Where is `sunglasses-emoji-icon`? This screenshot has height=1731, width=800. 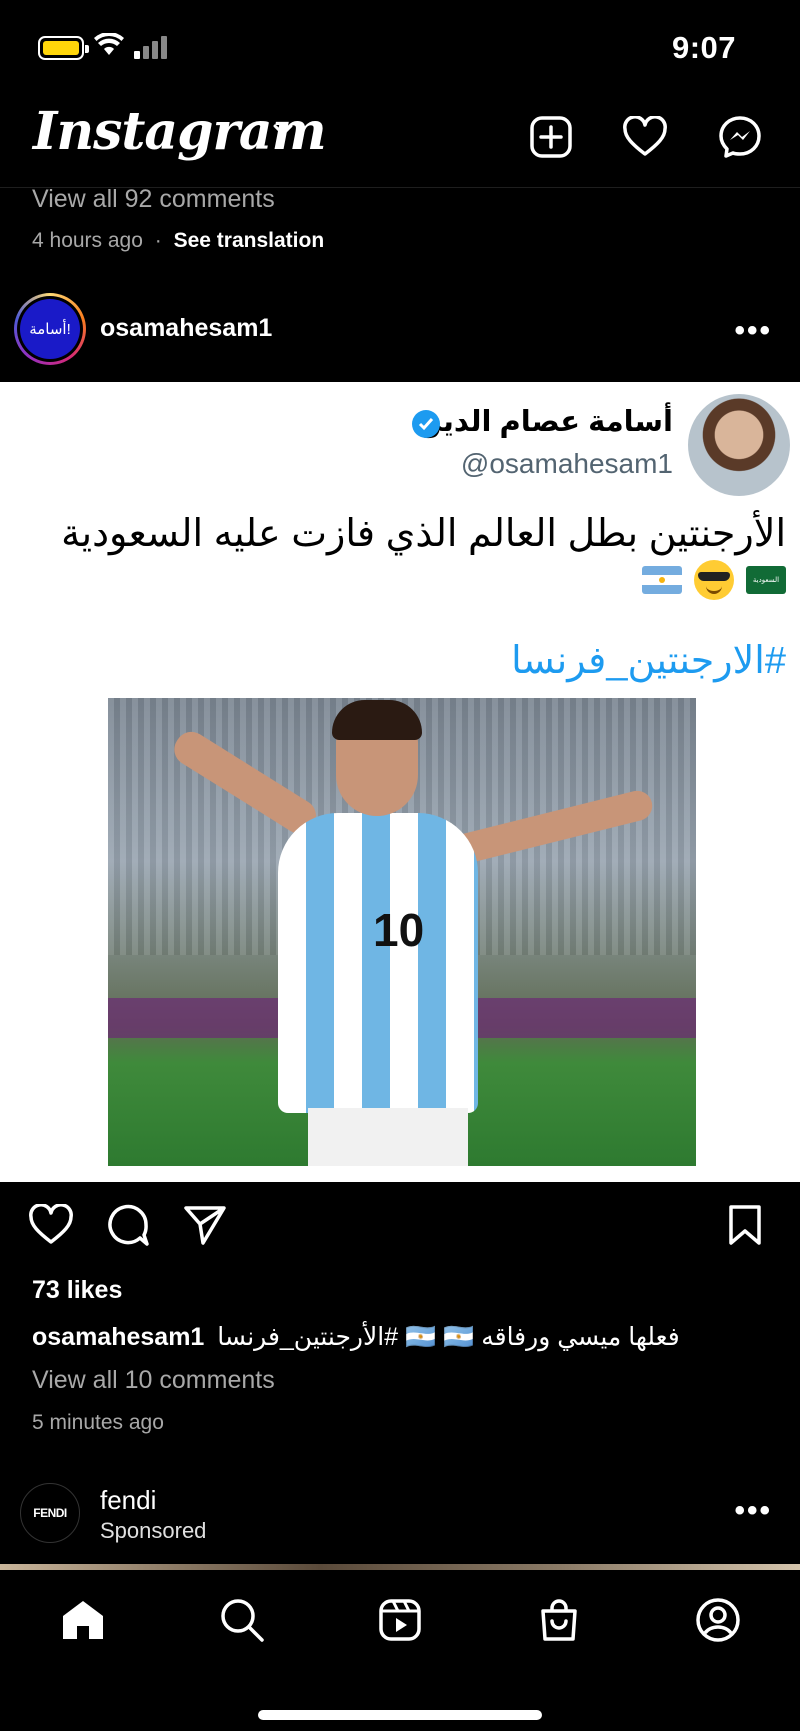 sunglasses-emoji-icon is located at coordinates (714, 580).